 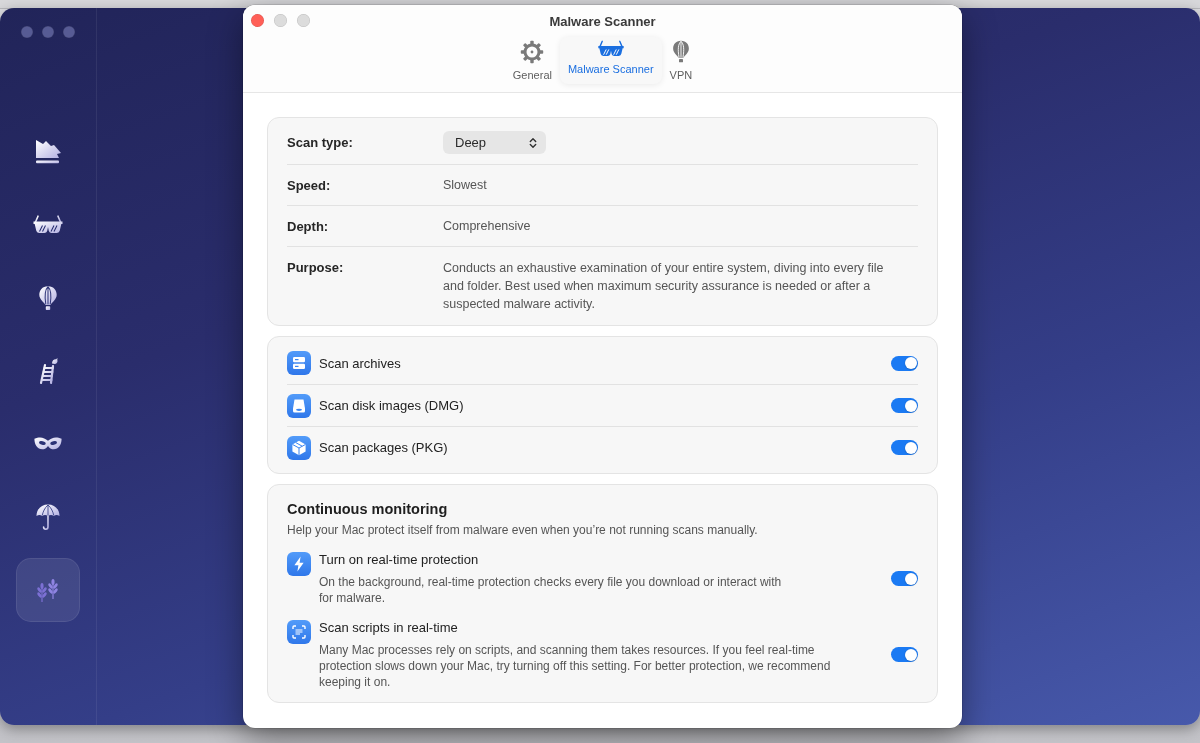 I want to click on section-description: Help your Mac protect itself from malware even when you’re not running scans manually., so click(x=523, y=530).